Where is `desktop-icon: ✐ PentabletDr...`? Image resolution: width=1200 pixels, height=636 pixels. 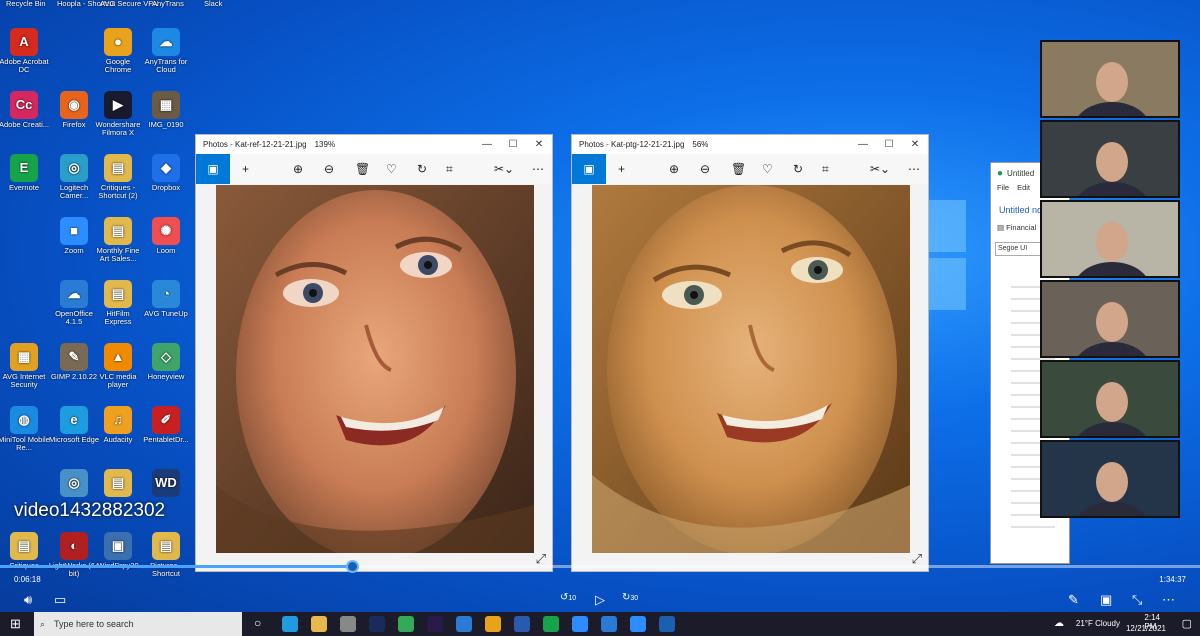
desktop-icon: ✐ PentabletDr... is located at coordinates (166, 425).